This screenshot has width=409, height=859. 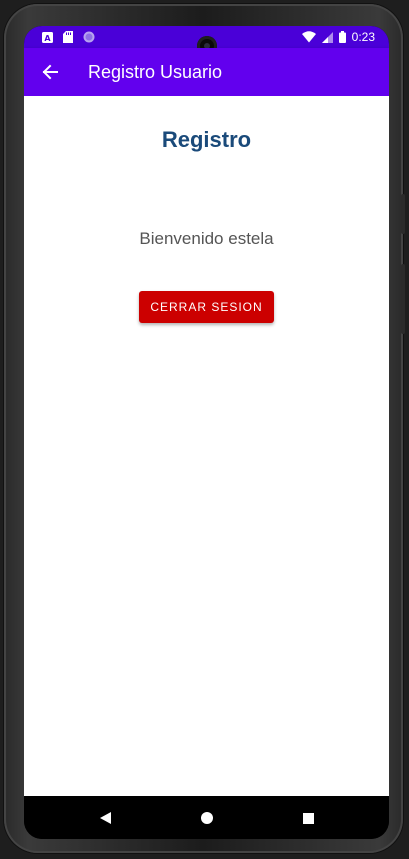 I want to click on app-bar-title: Registro Usuario, so click(x=155, y=72).